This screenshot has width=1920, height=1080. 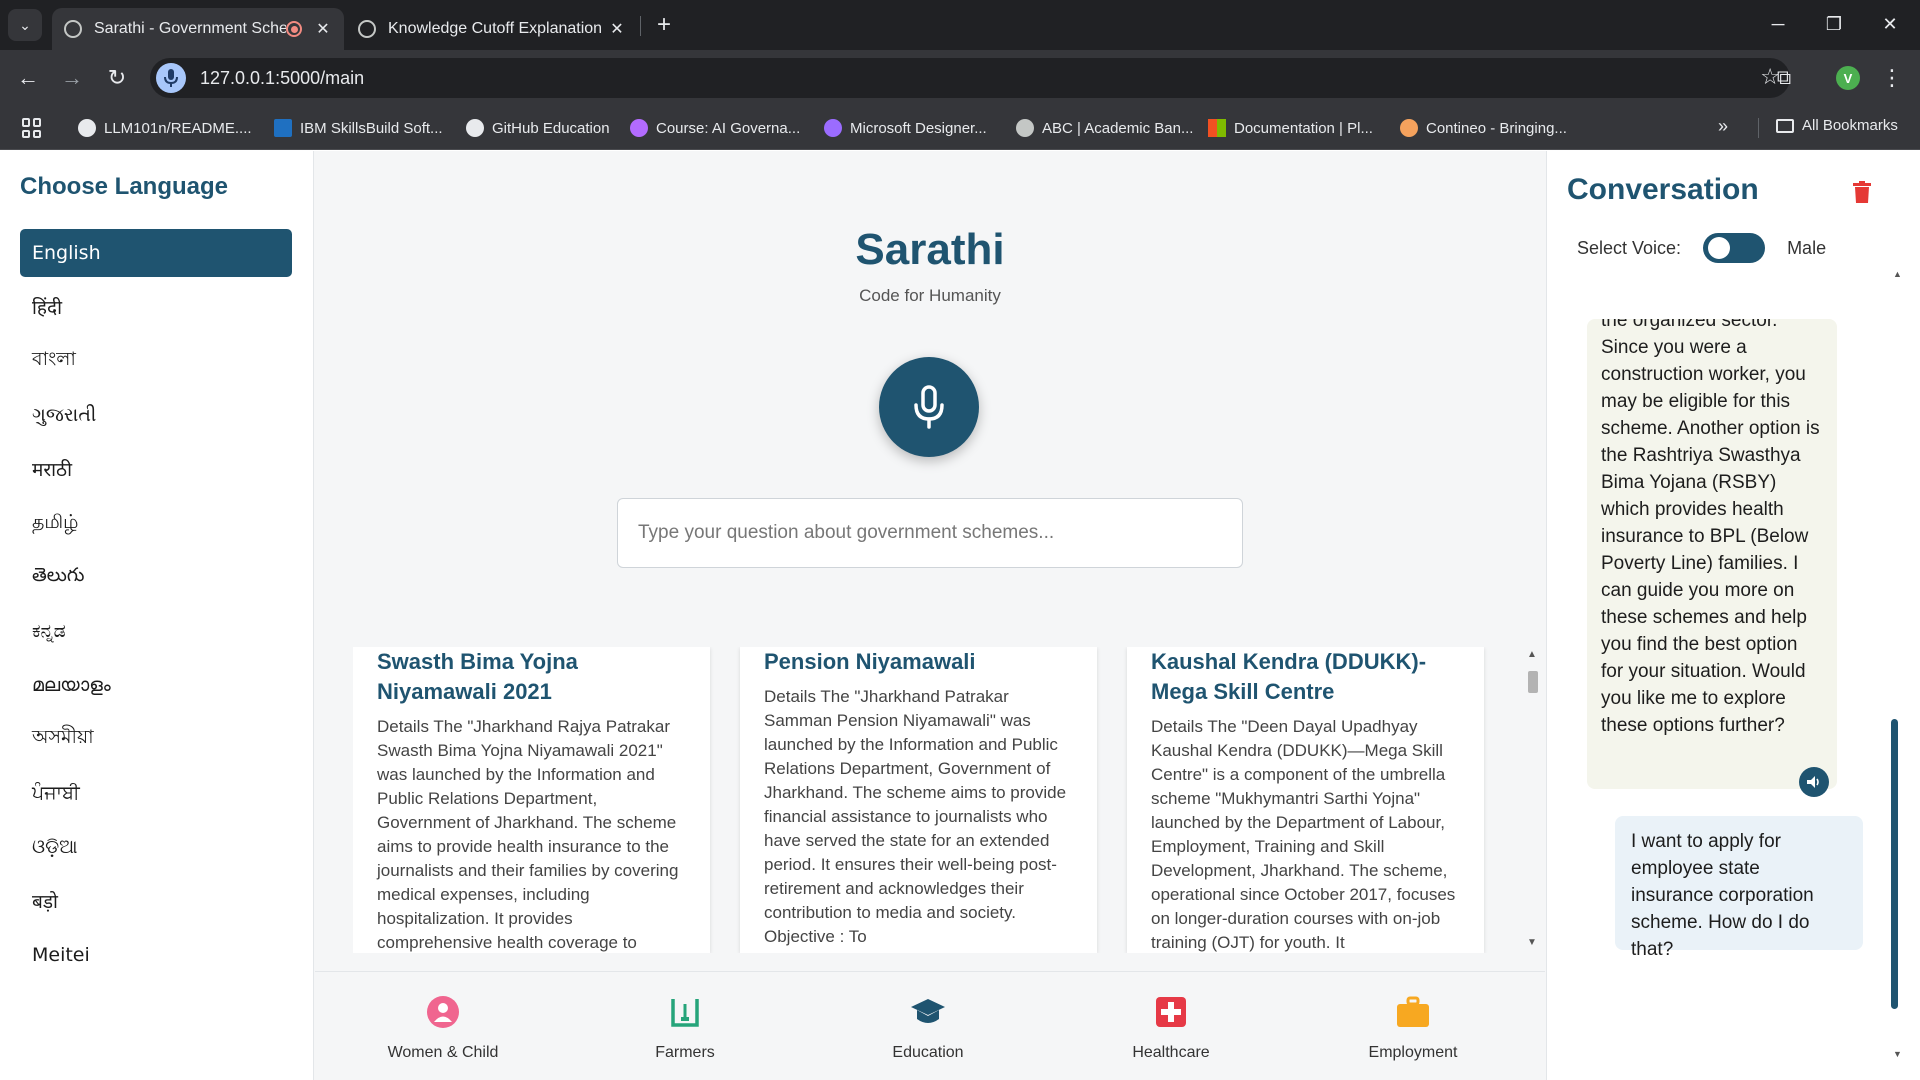 I want to click on language-option-bodo: बड़ो, so click(x=156, y=901).